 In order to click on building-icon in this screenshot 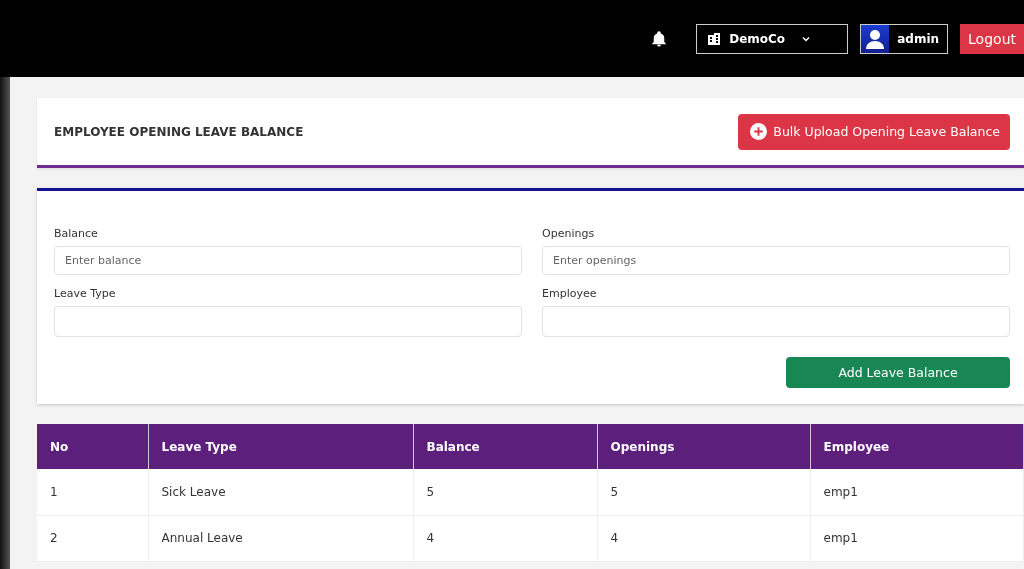, I will do `click(714, 38)`.